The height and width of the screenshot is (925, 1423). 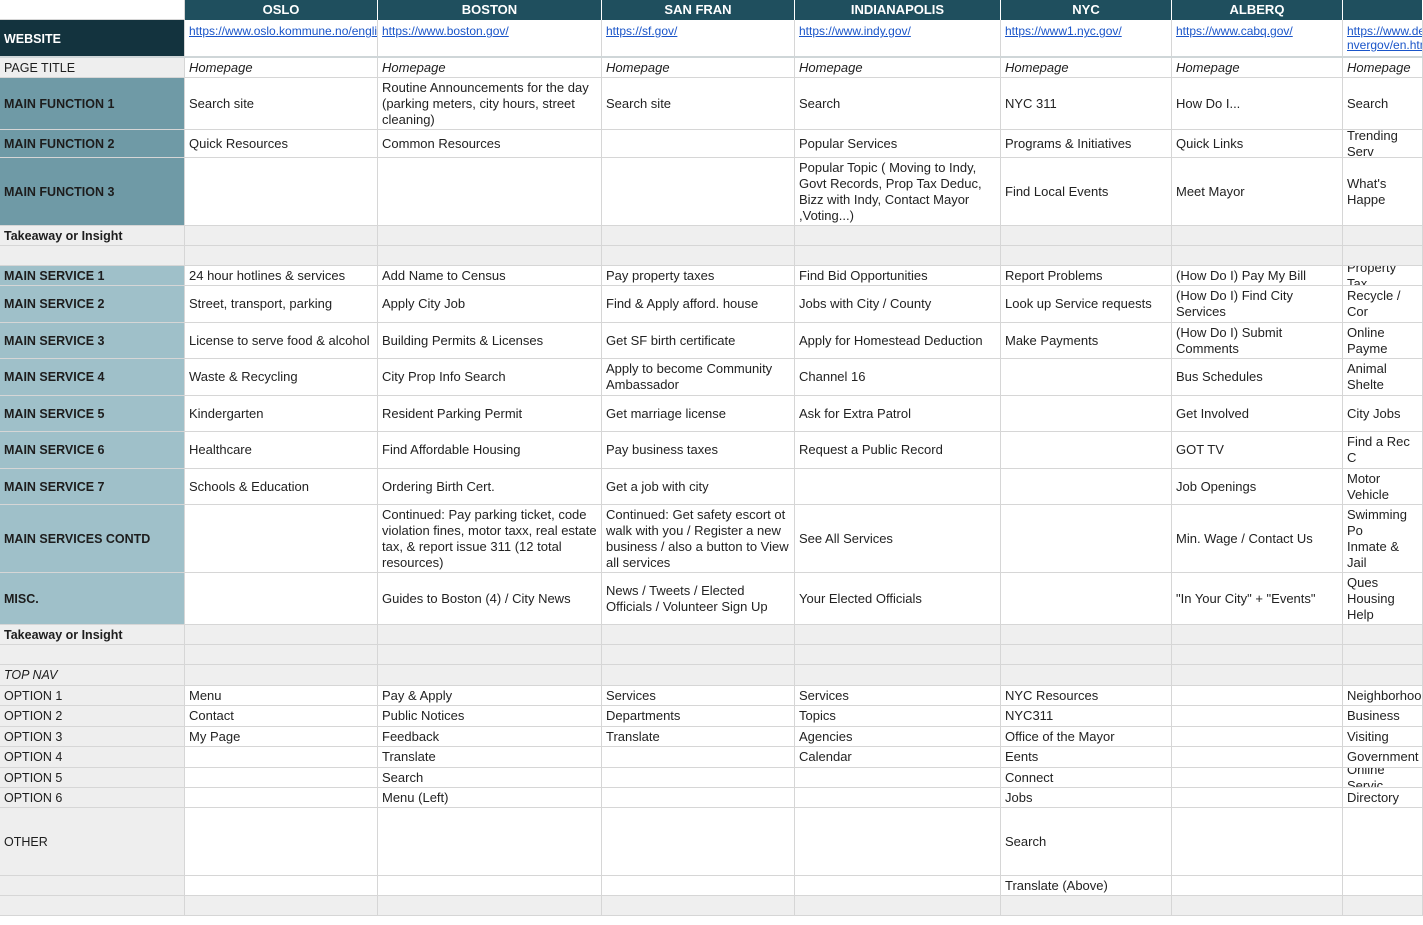 What do you see at coordinates (1086, 276) in the screenshot?
I see `table-cell: Report Problems` at bounding box center [1086, 276].